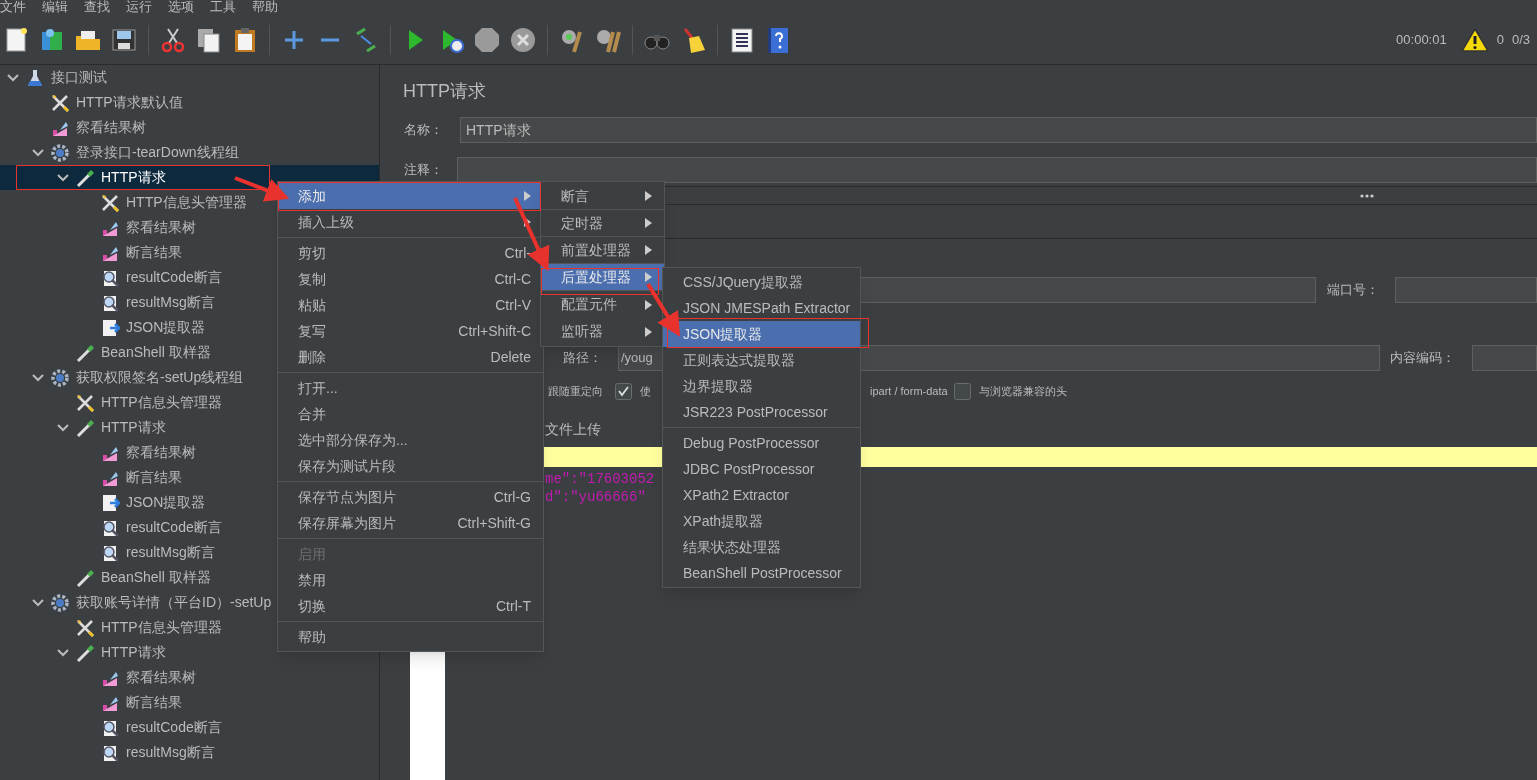  Describe the element at coordinates (410, 305) in the screenshot. I see `menu-item: 粘贴 Ctrl-V` at that location.